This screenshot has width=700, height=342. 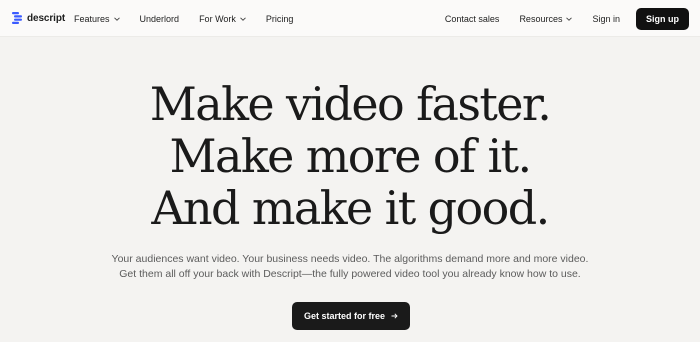 I want to click on nav-item-sign-in: Sign in, so click(x=606, y=19).